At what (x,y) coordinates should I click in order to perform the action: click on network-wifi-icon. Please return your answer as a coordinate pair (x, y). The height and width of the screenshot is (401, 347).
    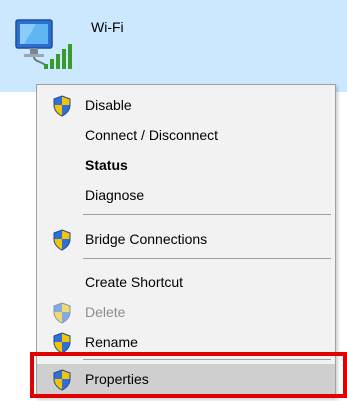
    Looking at the image, I should click on (45, 43).